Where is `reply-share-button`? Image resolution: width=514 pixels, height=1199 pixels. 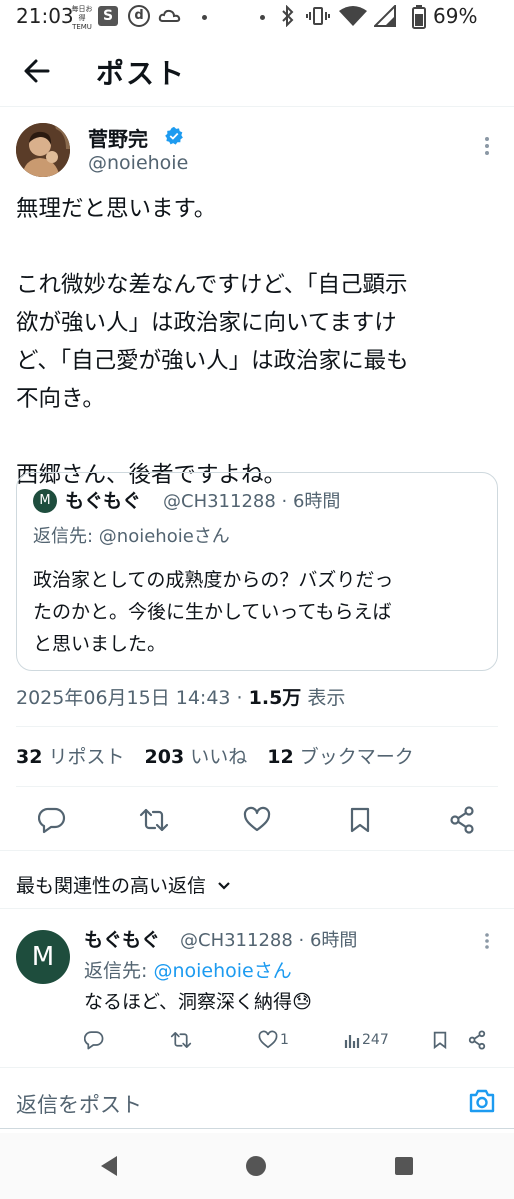
reply-share-button is located at coordinates (477, 1040).